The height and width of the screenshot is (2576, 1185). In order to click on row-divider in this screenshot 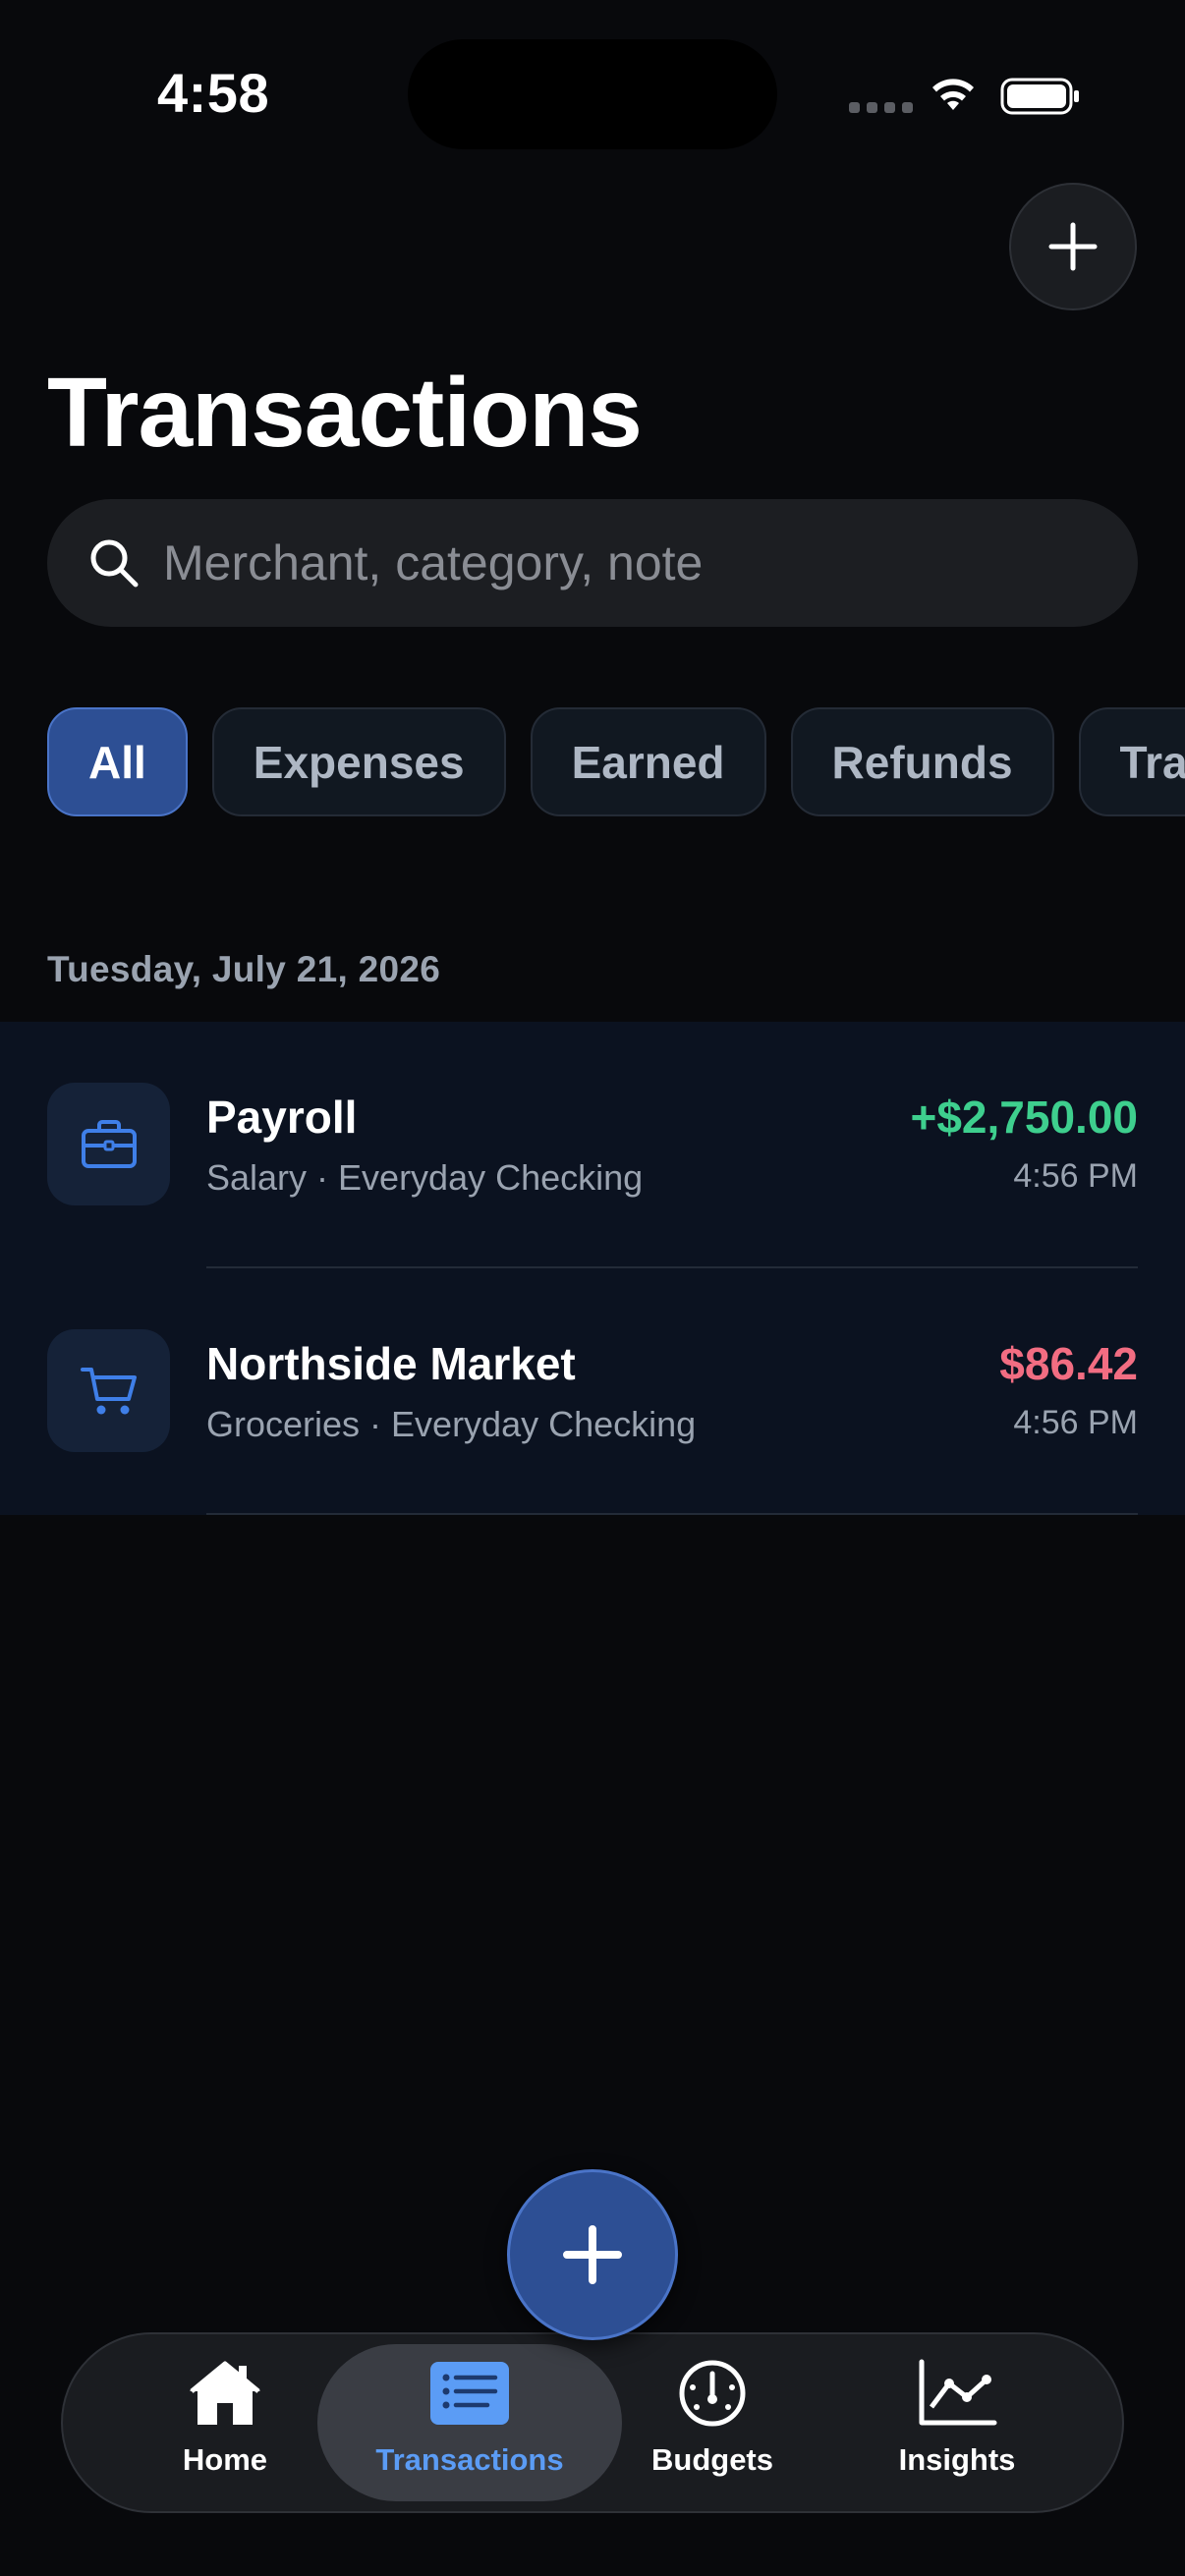, I will do `click(672, 1514)`.